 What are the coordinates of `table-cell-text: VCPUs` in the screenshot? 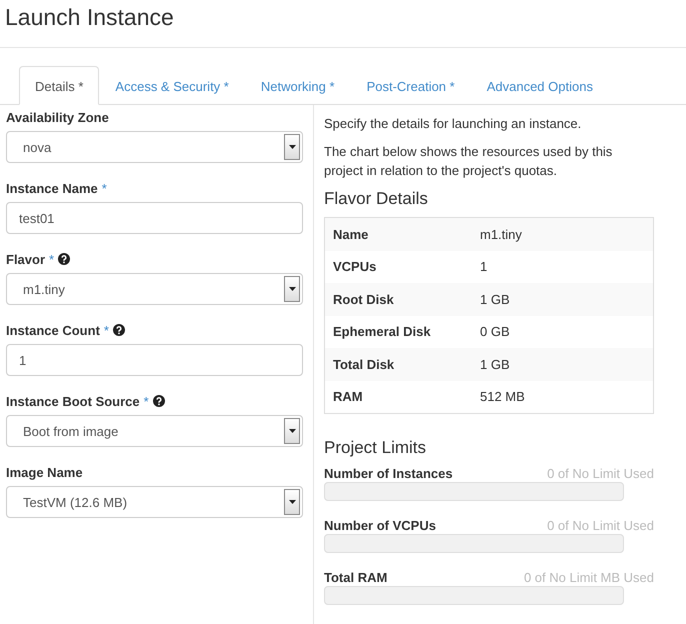 It's located at (355, 266).